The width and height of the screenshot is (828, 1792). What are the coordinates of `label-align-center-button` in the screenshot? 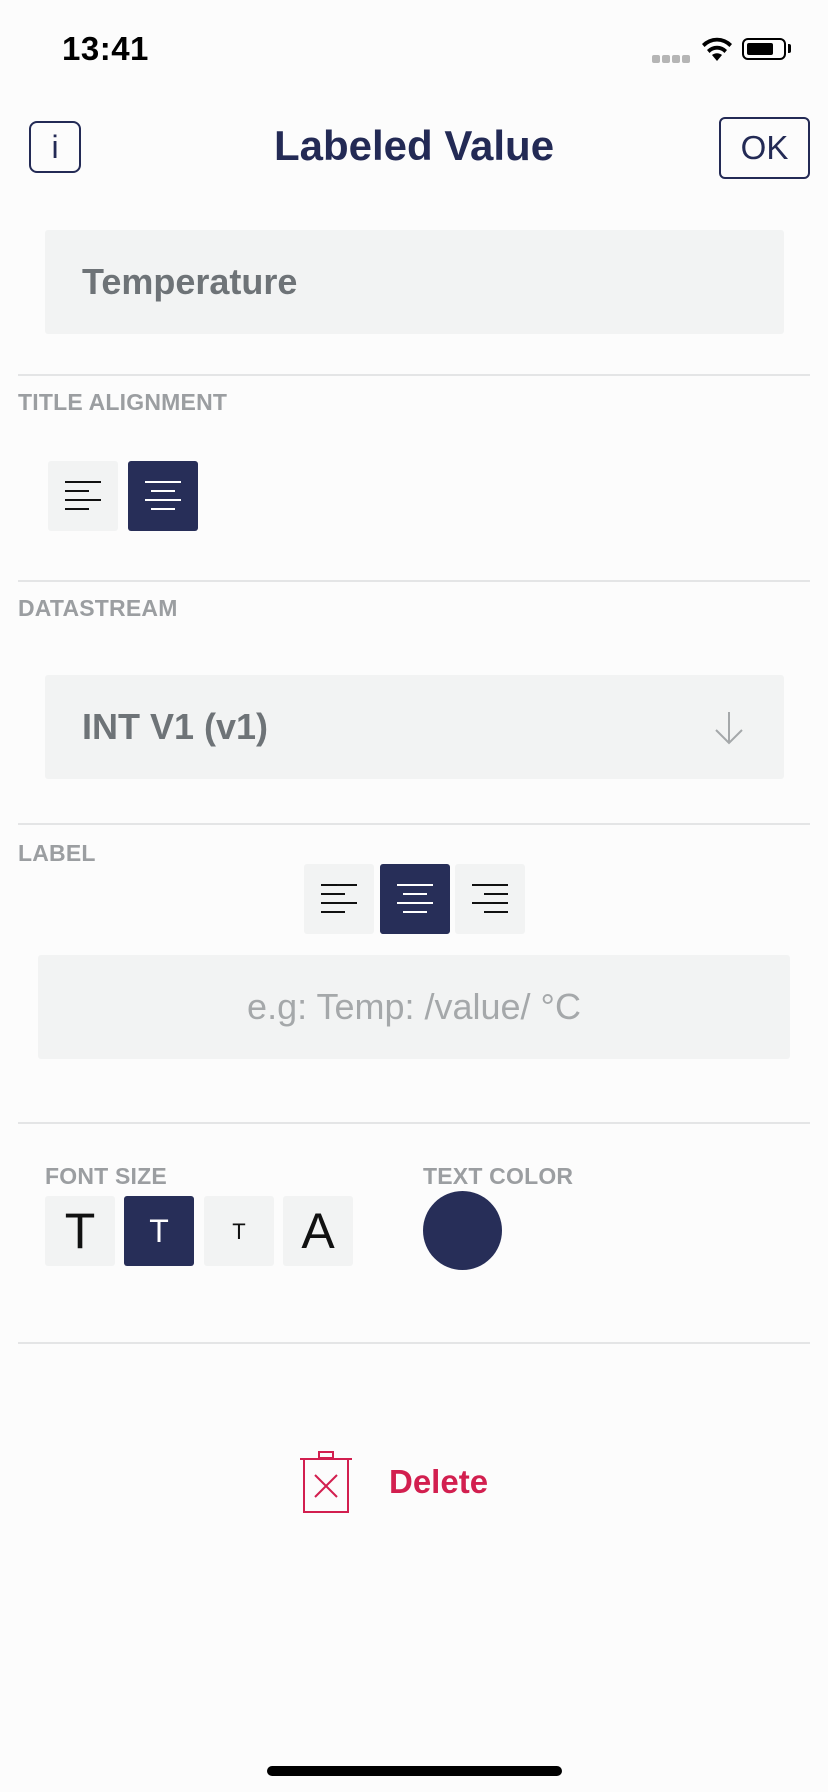 It's located at (415, 899).